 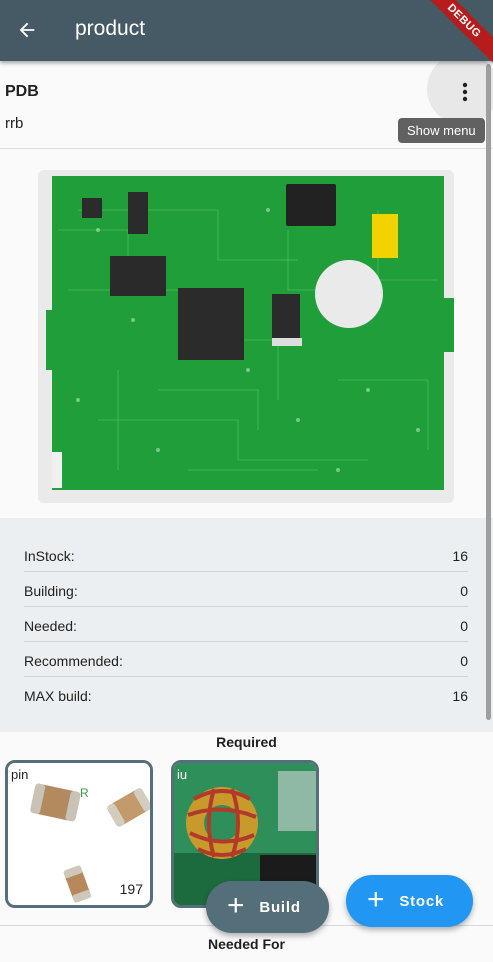 I want to click on stat-row-recommended: Recommended: 0, so click(x=246, y=659).